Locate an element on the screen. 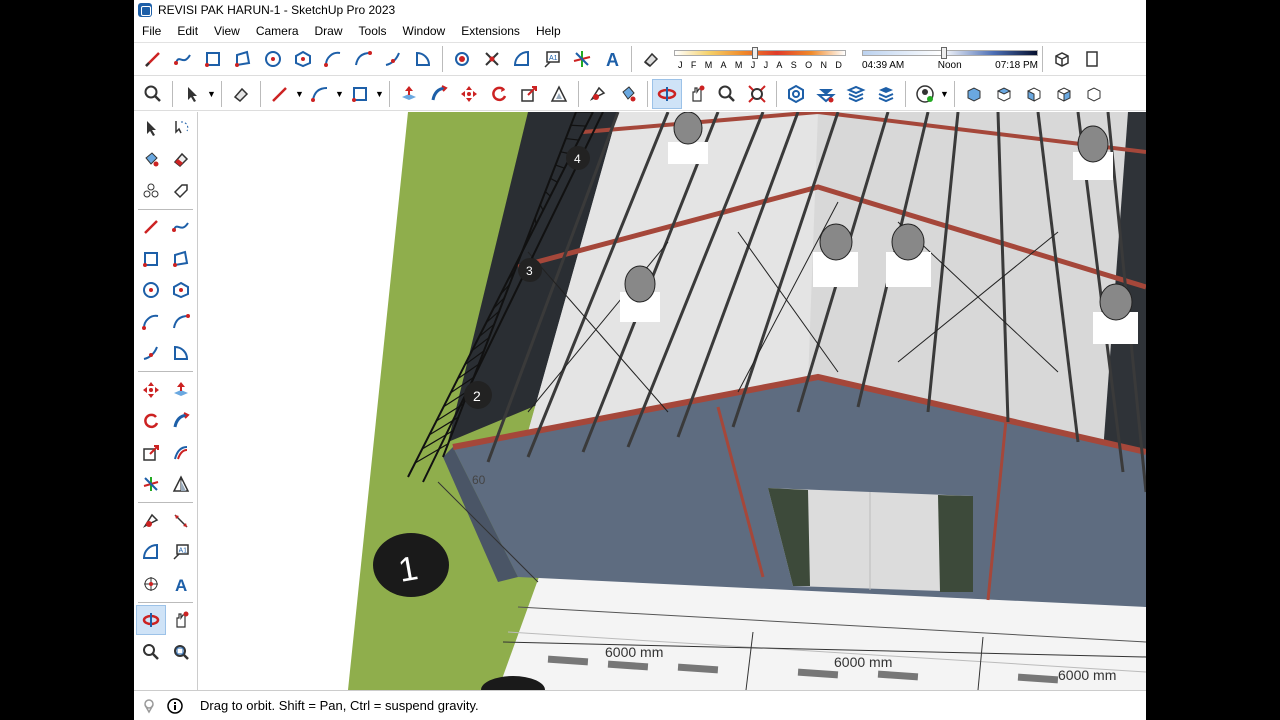  section-icon is located at coordinates (181, 484).